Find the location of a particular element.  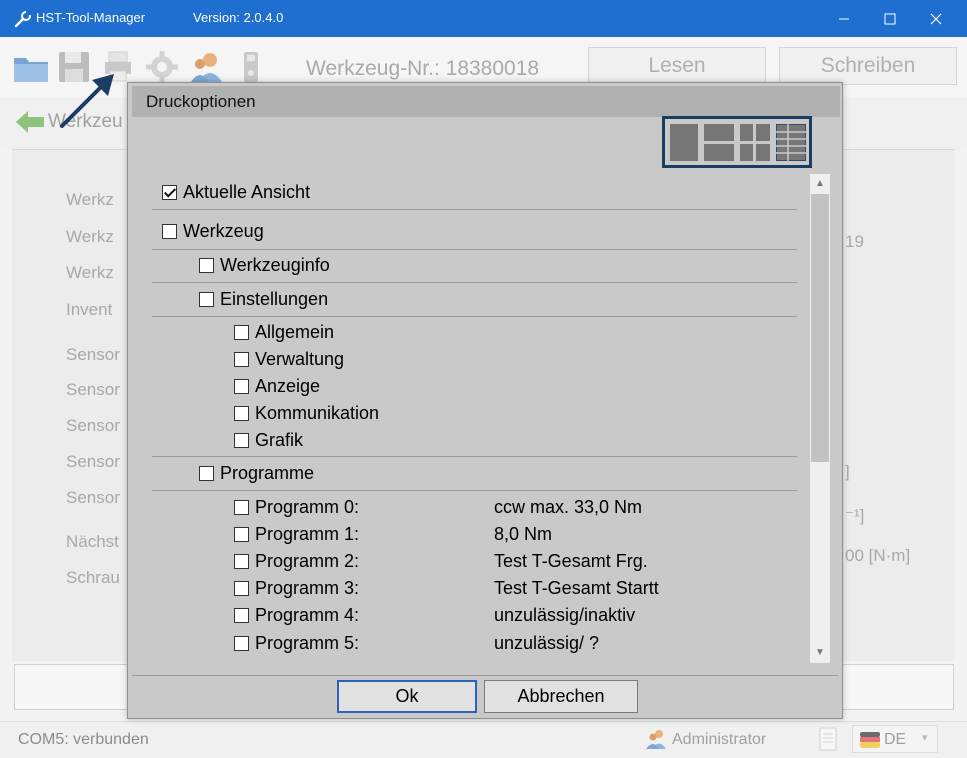

program-option: Programm 1: 8,0 Nm is located at coordinates (514, 534).